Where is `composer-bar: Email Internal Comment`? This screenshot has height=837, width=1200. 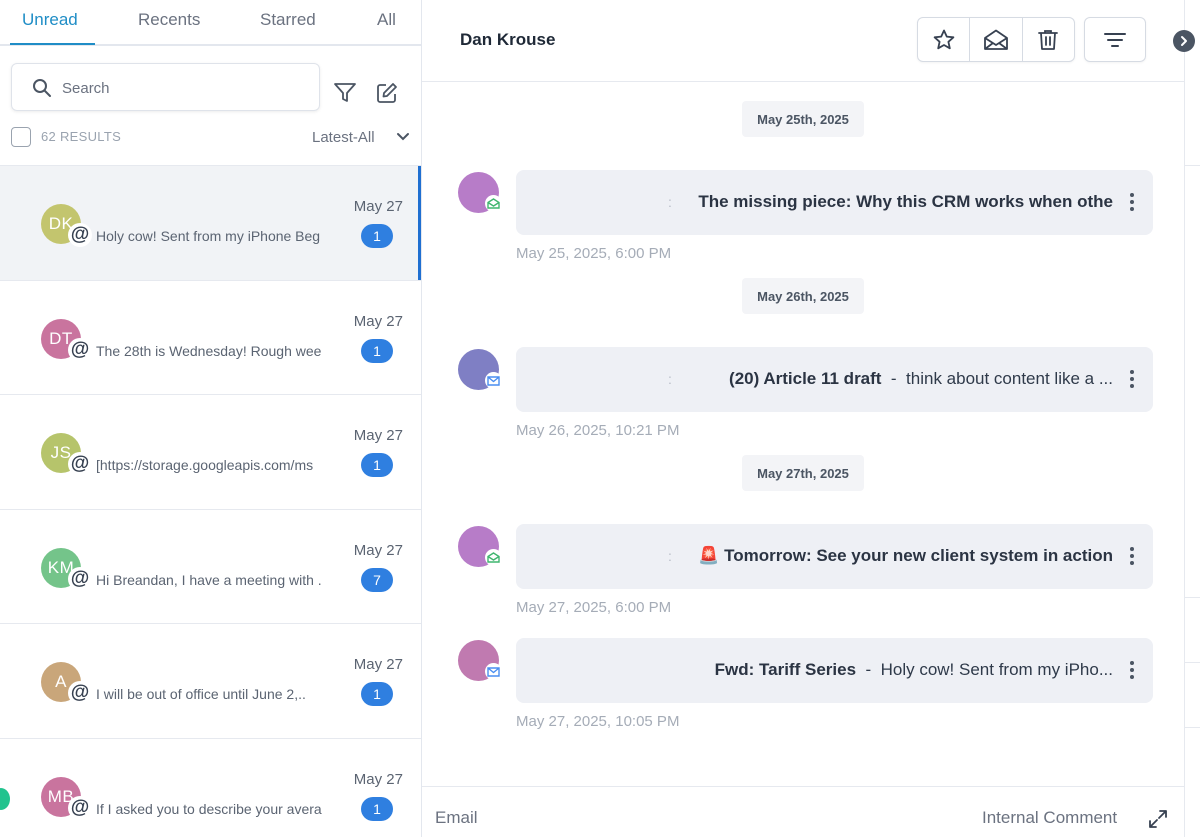 composer-bar: Email Internal Comment is located at coordinates (803, 811).